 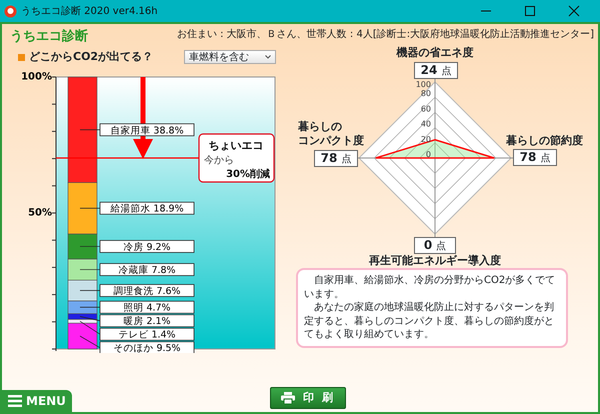 What do you see at coordinates (219, 160) in the screenshot?
I see `callout-text: 今から` at bounding box center [219, 160].